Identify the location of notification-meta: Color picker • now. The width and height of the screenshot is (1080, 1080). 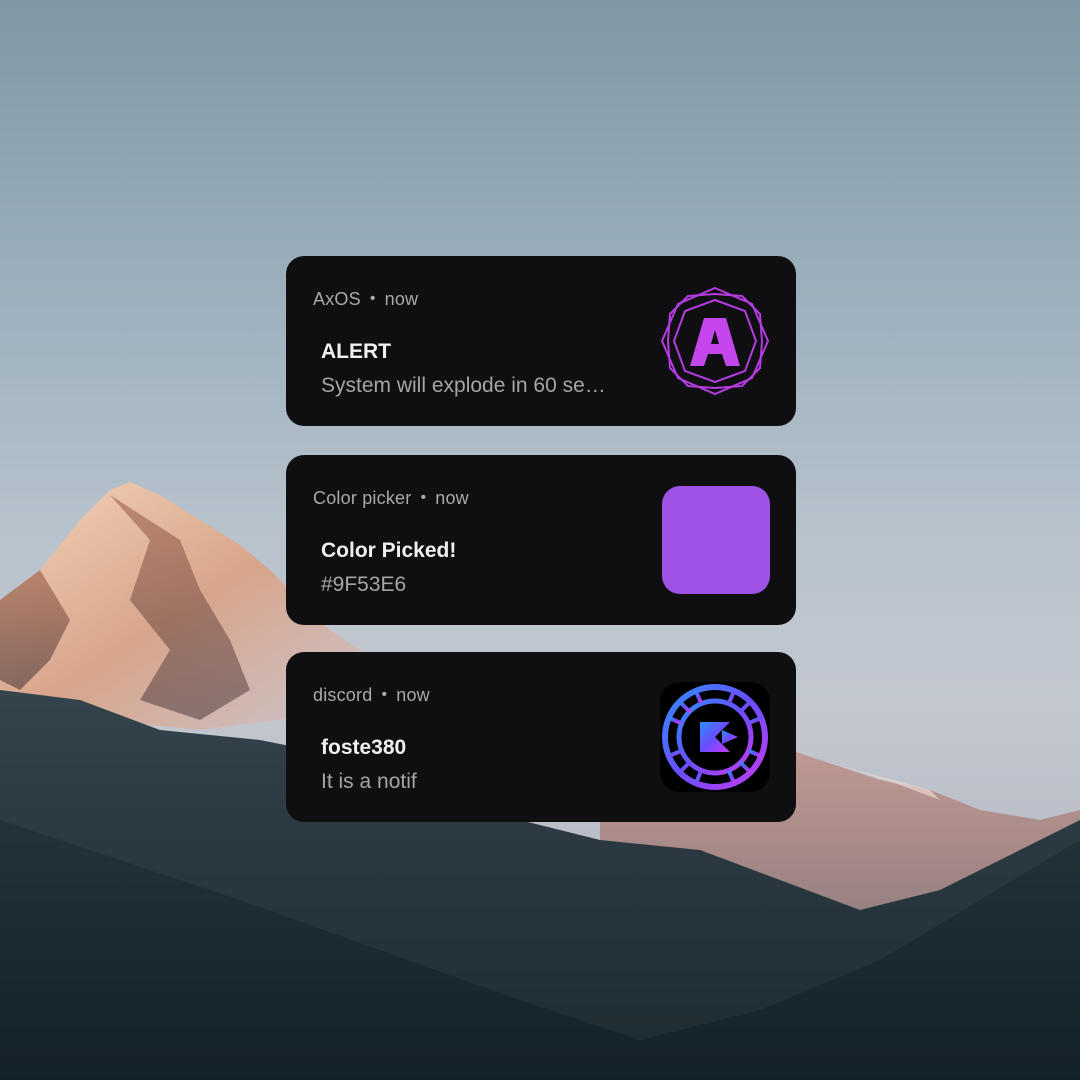
(391, 498).